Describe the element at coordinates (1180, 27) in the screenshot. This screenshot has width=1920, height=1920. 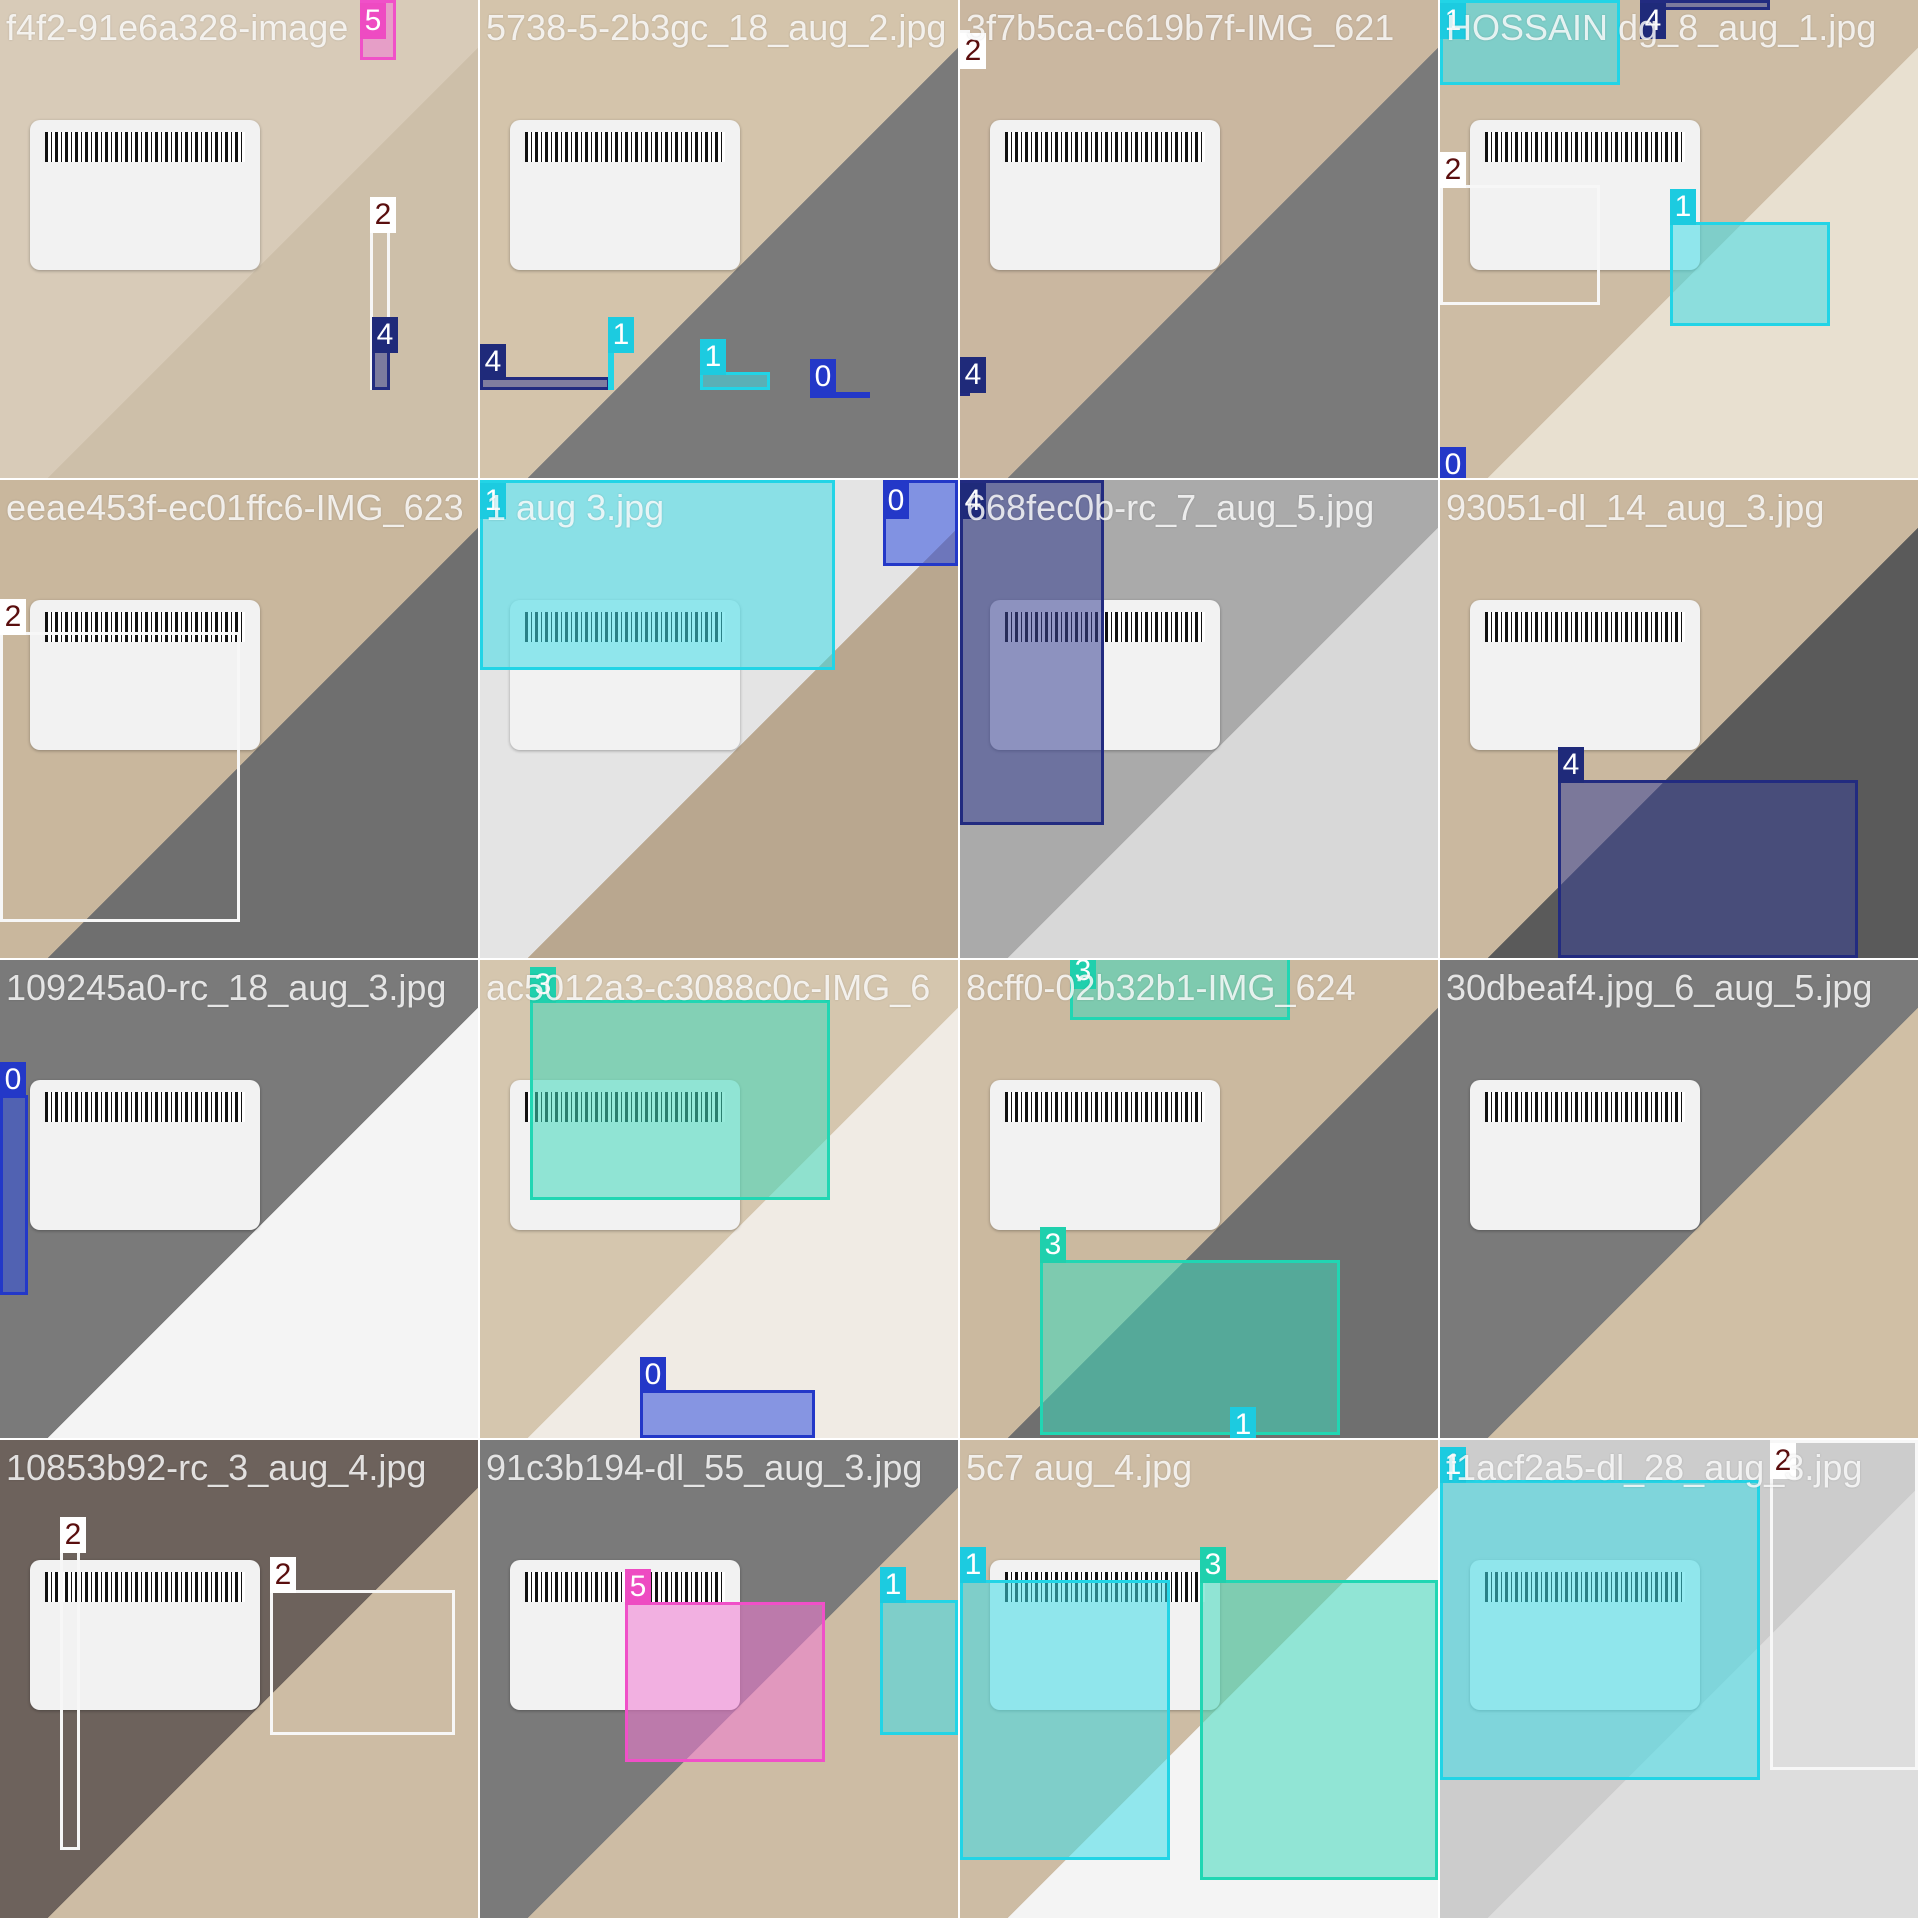
I see `tile-filename: 3f7b5ca-c619b7f-IMG_621` at that location.